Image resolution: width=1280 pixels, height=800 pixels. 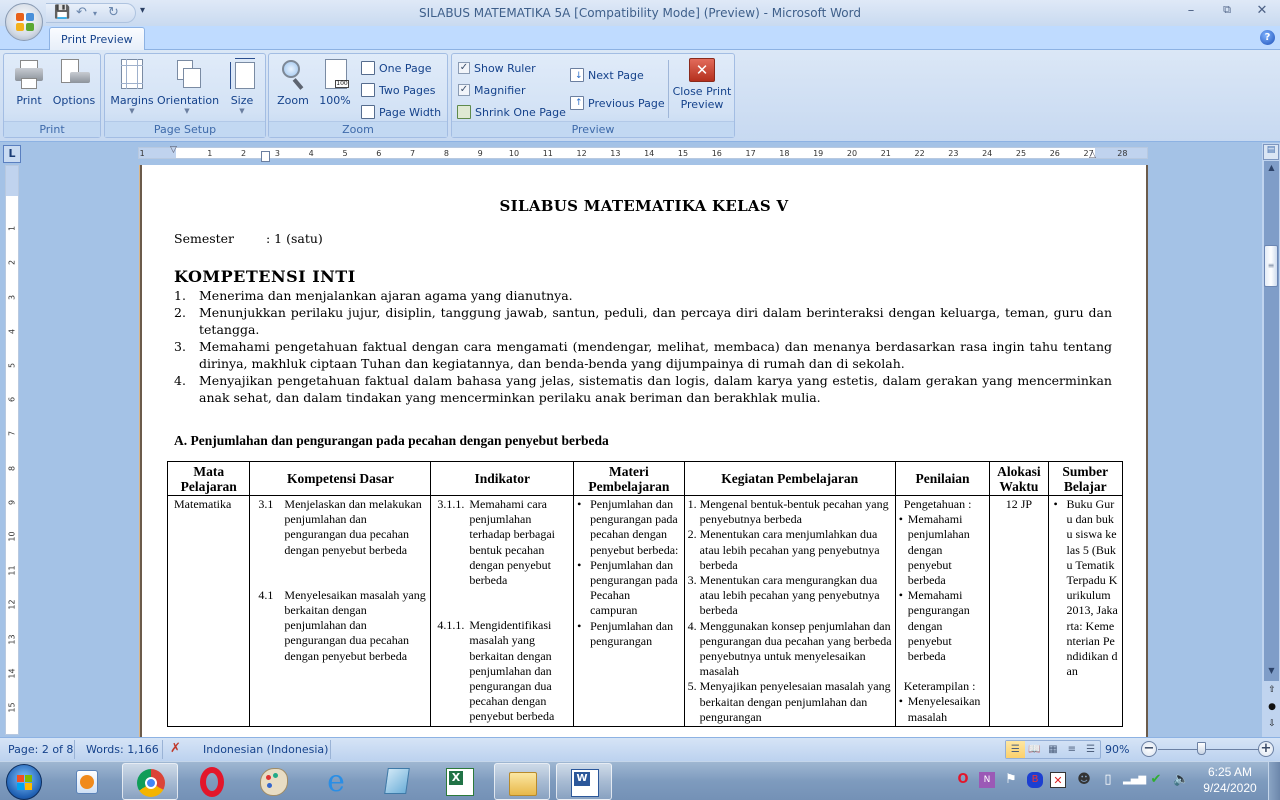 I want to click on taskbar-windows-explorer, so click(x=522, y=781).